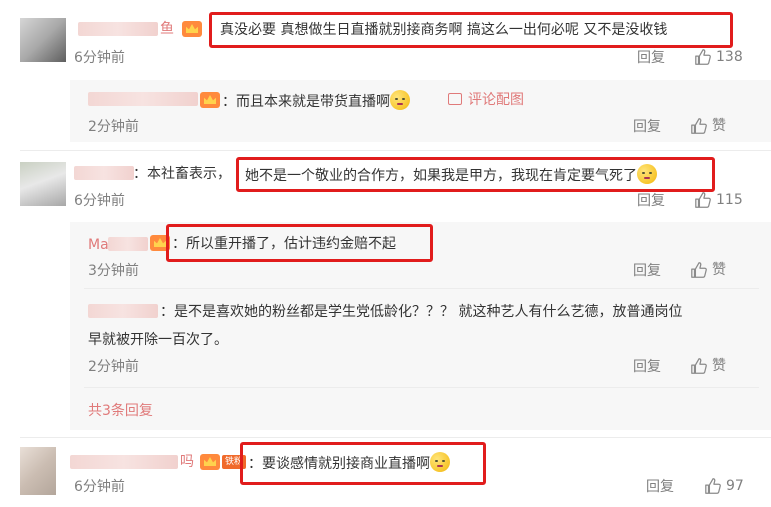 Image resolution: width=771 pixels, height=507 pixels. Describe the element at coordinates (724, 486) in the screenshot. I see `like-button: 97` at that location.